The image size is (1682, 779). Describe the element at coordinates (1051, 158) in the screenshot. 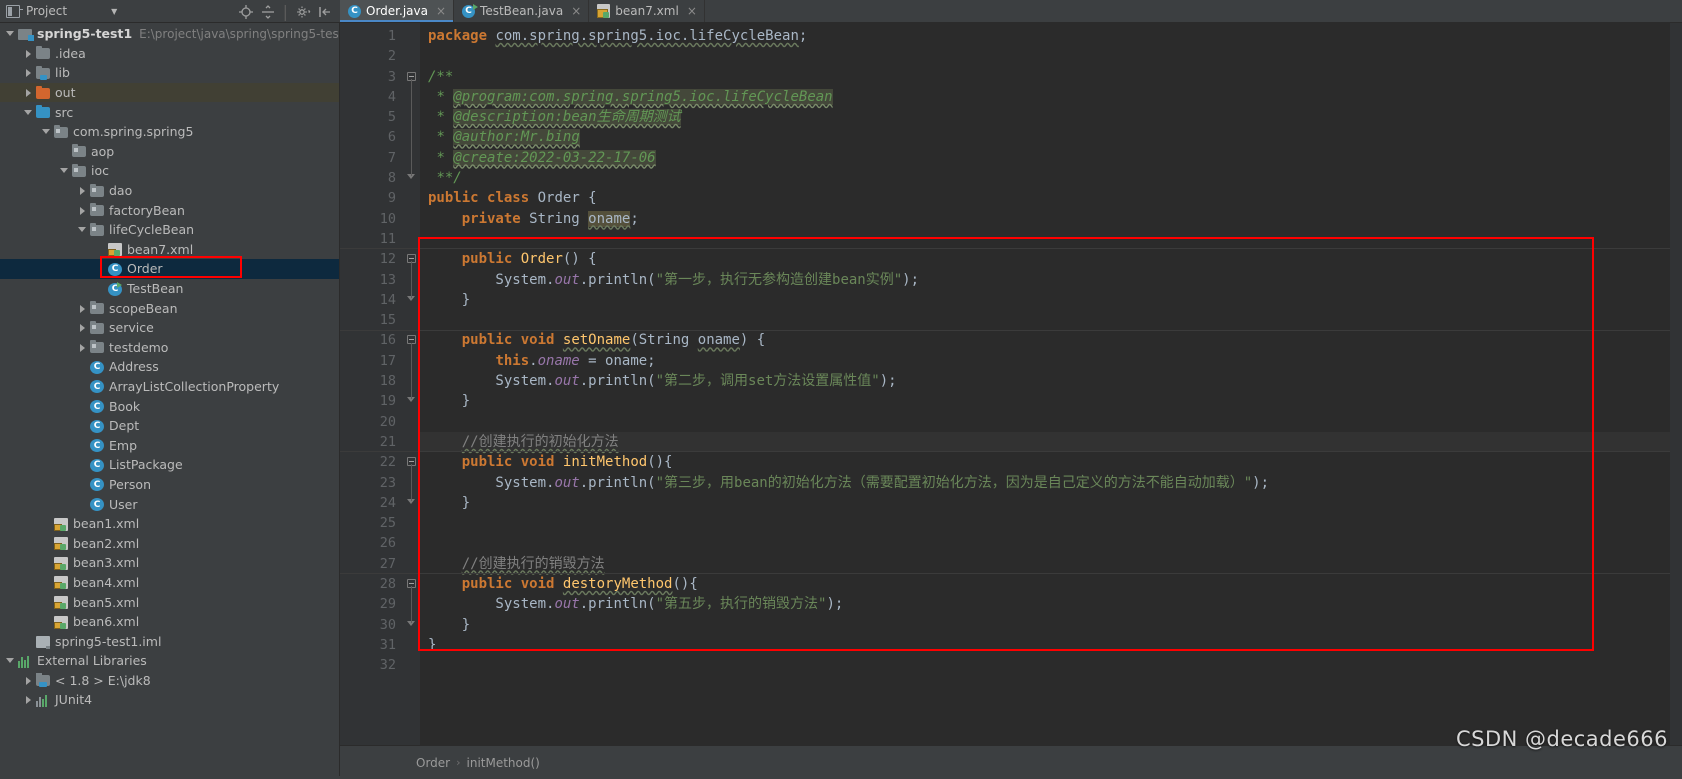

I see `code-line: * @create:2022-03-22-17-06` at that location.